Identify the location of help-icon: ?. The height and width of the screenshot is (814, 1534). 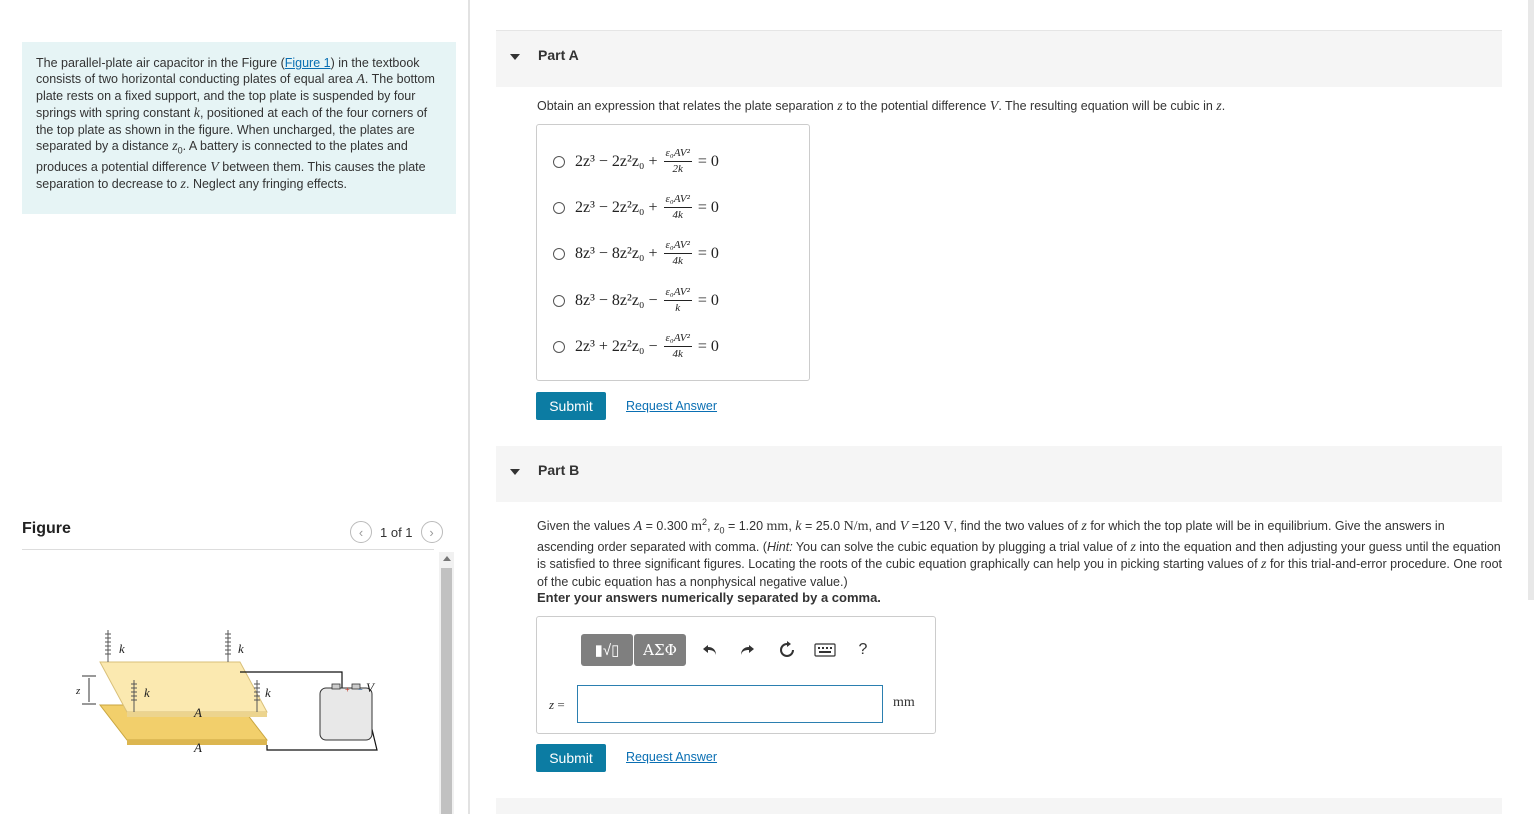
(863, 650).